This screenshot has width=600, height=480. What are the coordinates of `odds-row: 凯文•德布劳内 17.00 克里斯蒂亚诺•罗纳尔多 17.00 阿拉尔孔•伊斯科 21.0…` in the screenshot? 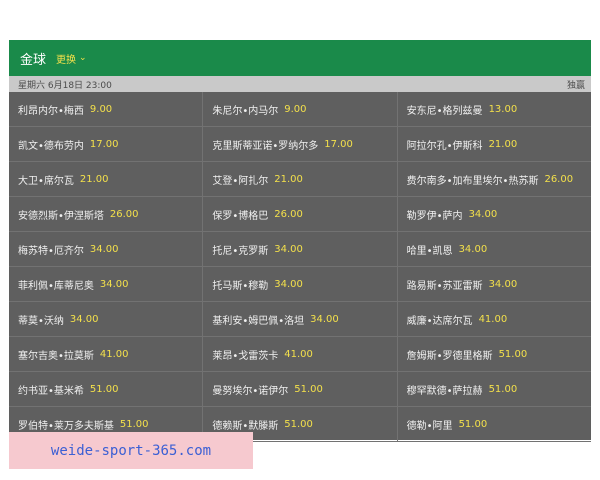 It's located at (300, 144).